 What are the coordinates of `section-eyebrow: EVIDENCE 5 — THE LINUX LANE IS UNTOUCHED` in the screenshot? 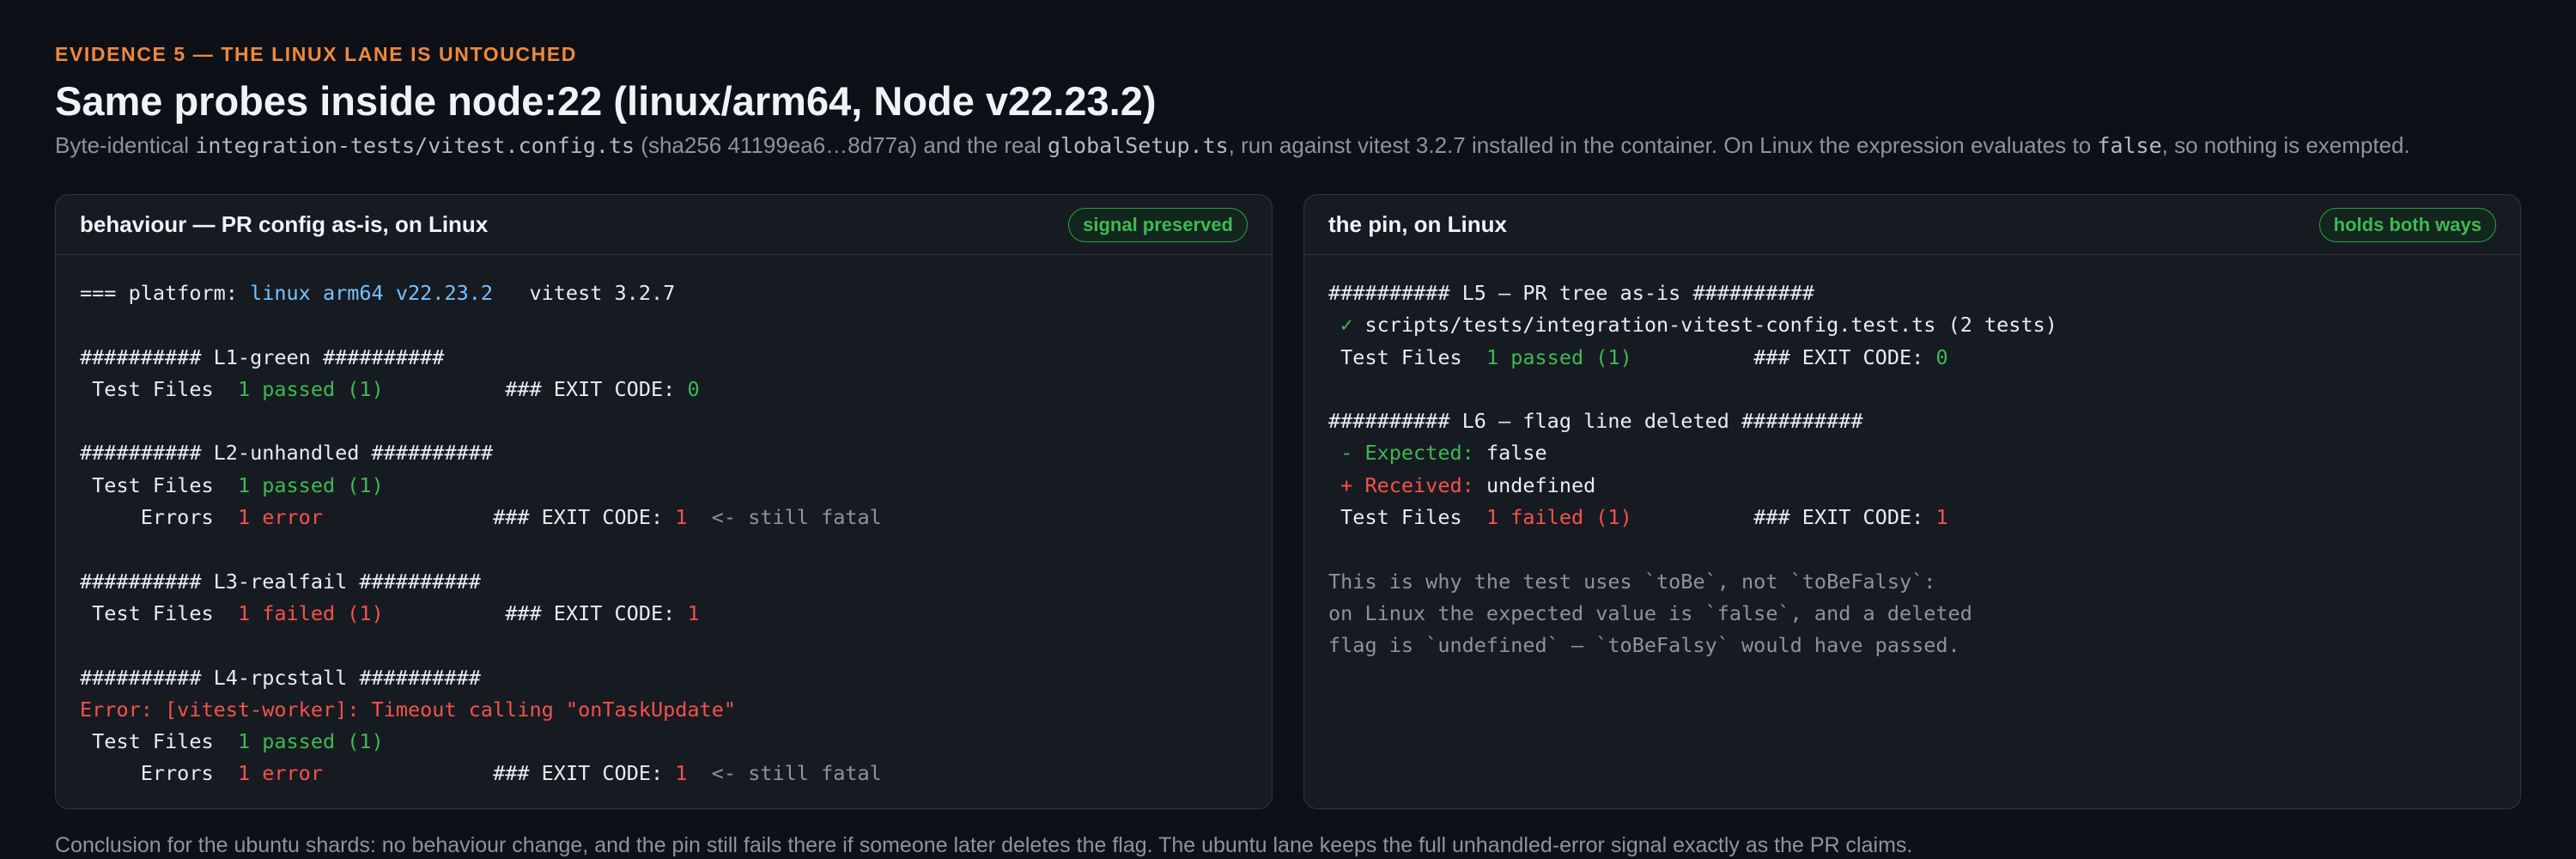 It's located at (316, 54).